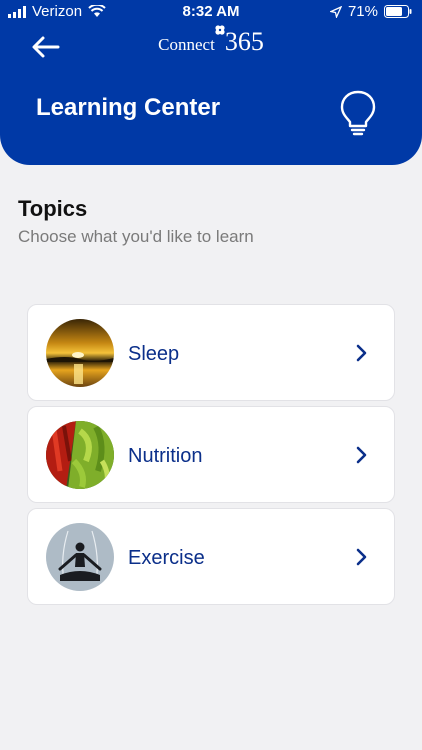 This screenshot has height=750, width=422. Describe the element at coordinates (211, 352) in the screenshot. I see `topic-card-sleep: Sleep` at that location.